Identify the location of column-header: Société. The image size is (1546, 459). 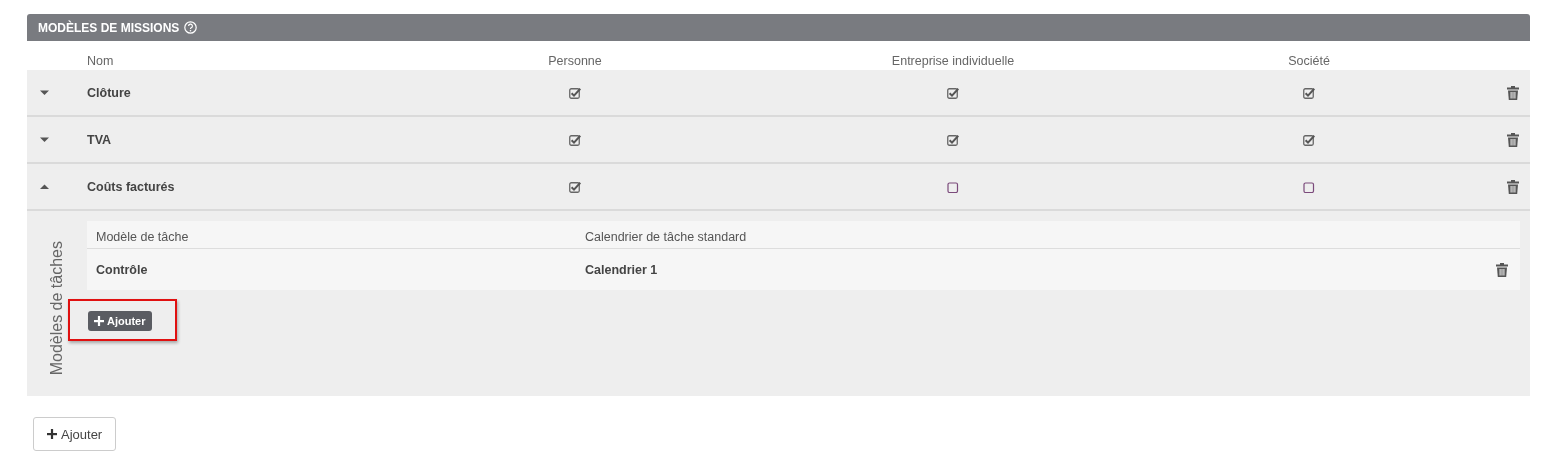
(1309, 61).